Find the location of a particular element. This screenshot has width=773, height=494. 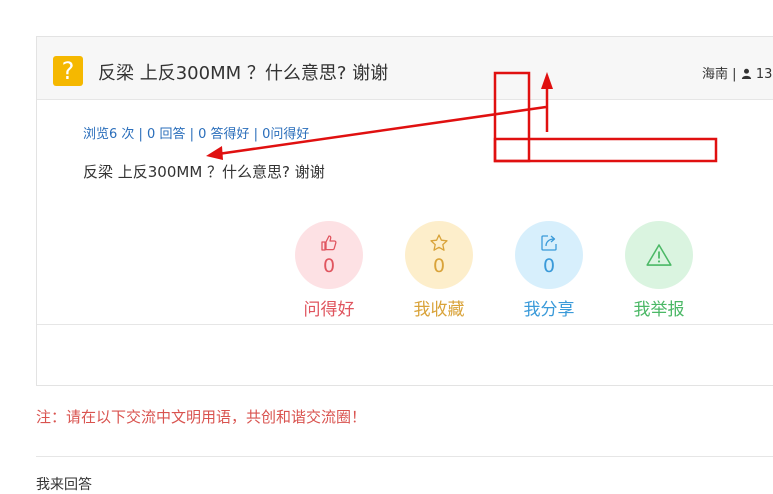

report-circle is located at coordinates (659, 255).